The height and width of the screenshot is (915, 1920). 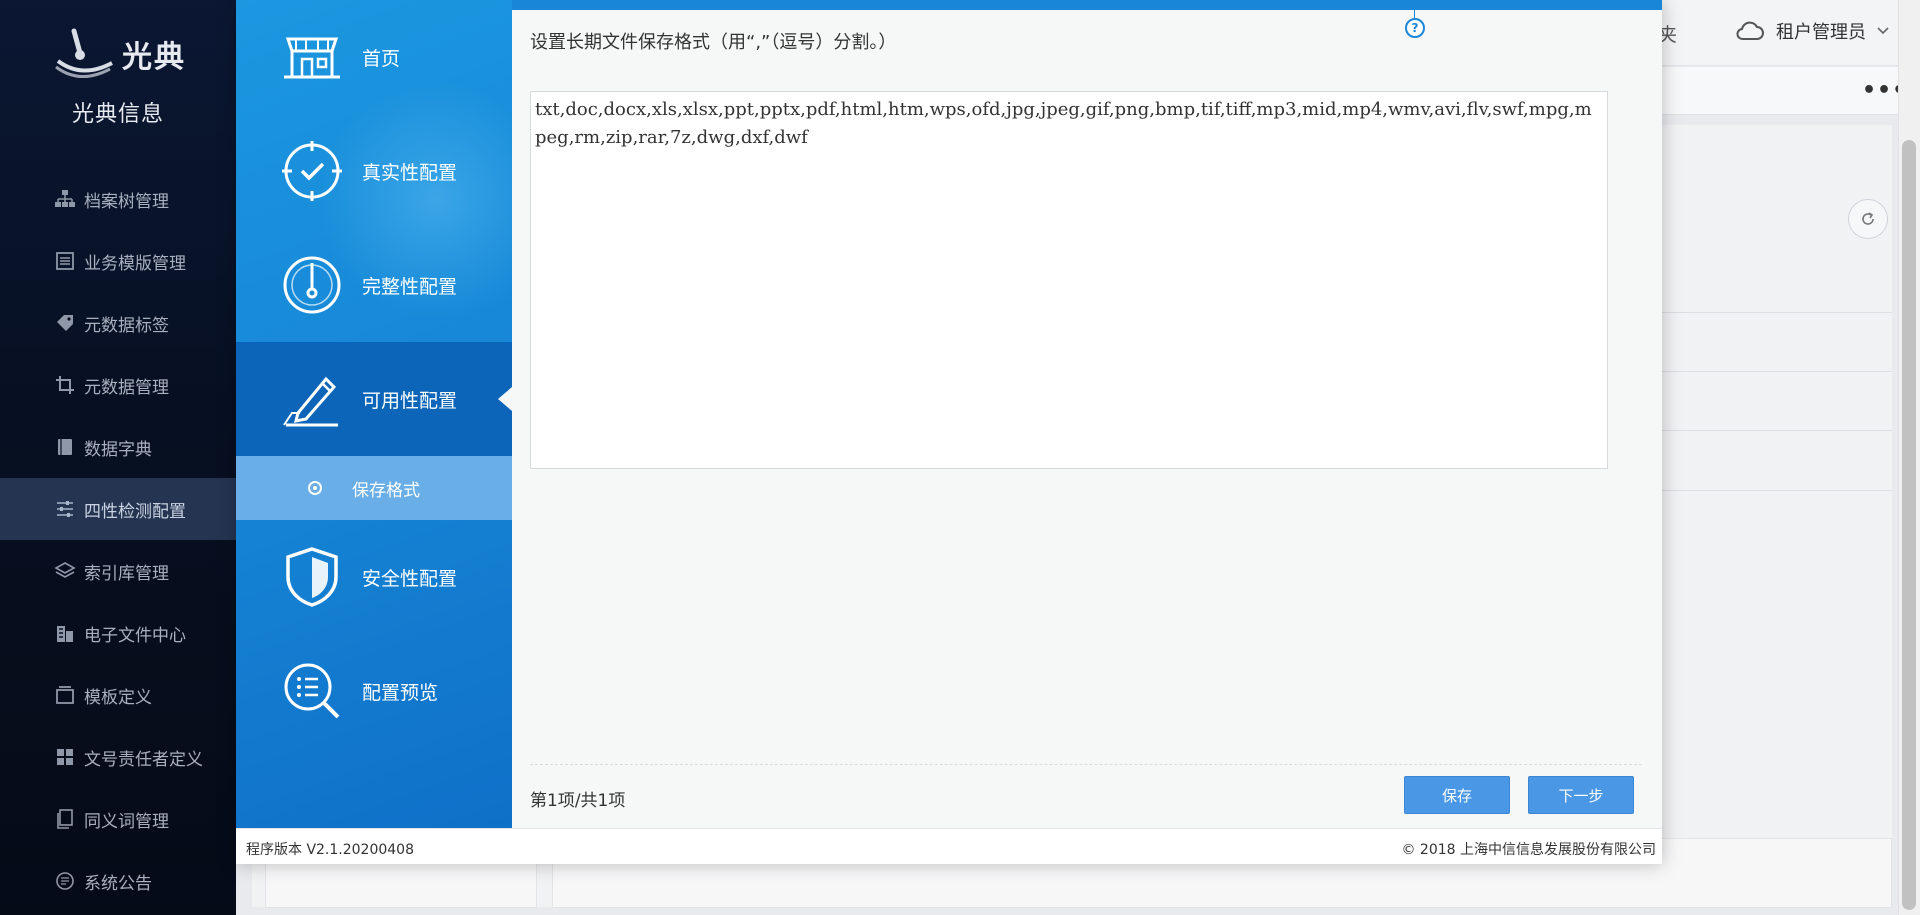 I want to click on chat-bubble-icon, so click(x=65, y=881).